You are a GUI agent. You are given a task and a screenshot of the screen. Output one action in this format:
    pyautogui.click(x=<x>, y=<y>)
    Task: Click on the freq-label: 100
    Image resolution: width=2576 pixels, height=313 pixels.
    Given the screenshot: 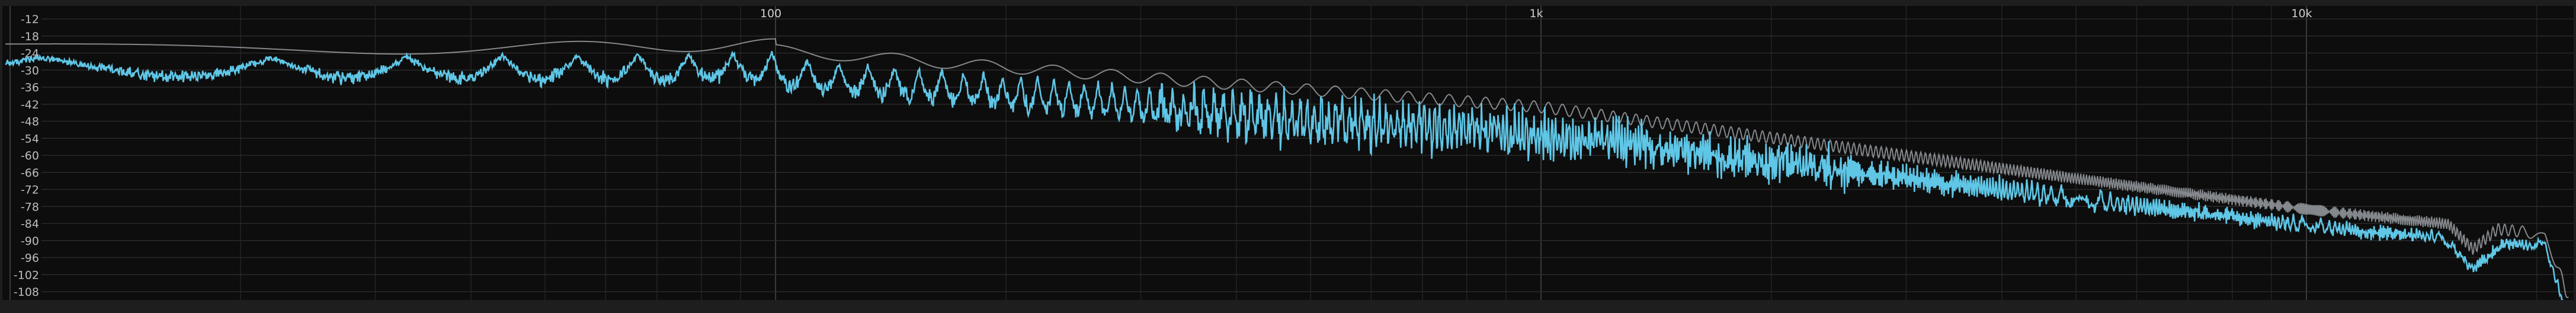 What is the action you would take?
    pyautogui.click(x=770, y=13)
    